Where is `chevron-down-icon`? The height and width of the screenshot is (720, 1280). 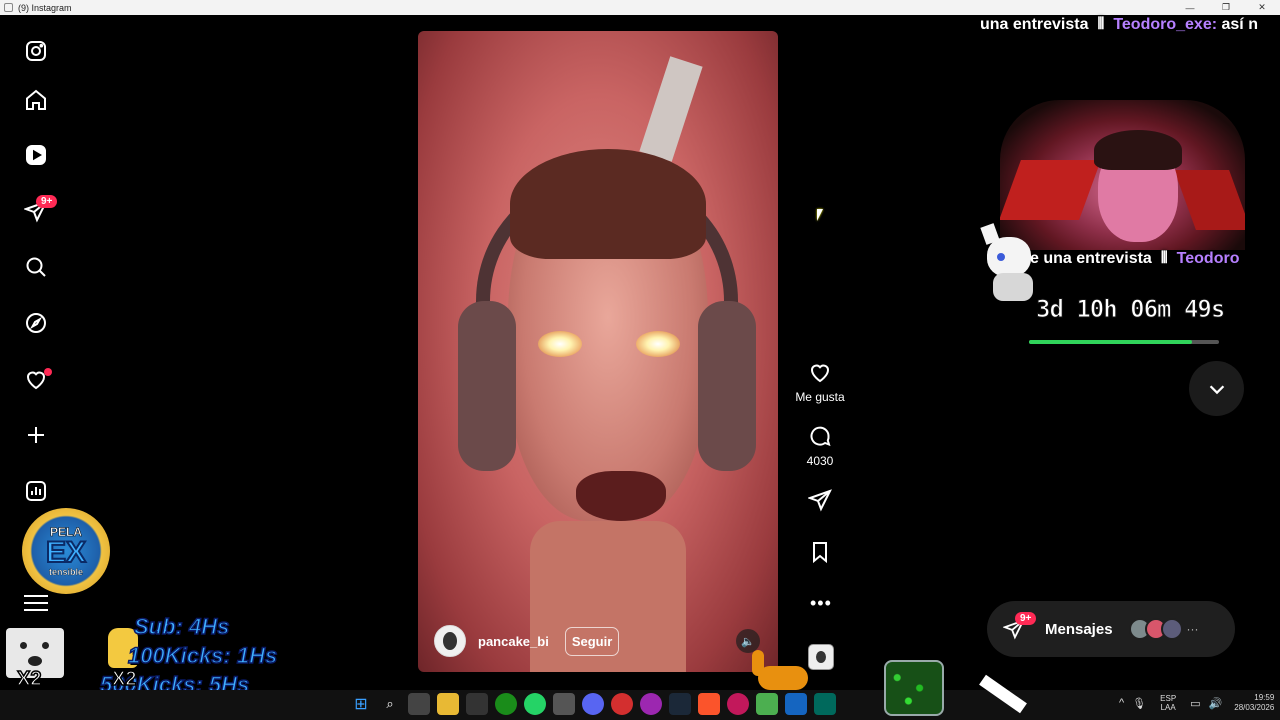
chevron-down-icon is located at coordinates (1216, 389).